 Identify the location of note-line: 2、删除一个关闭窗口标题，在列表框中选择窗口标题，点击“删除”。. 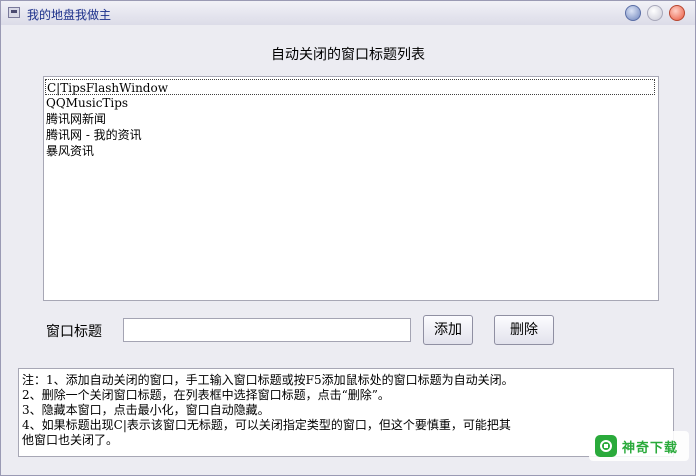
(206, 395).